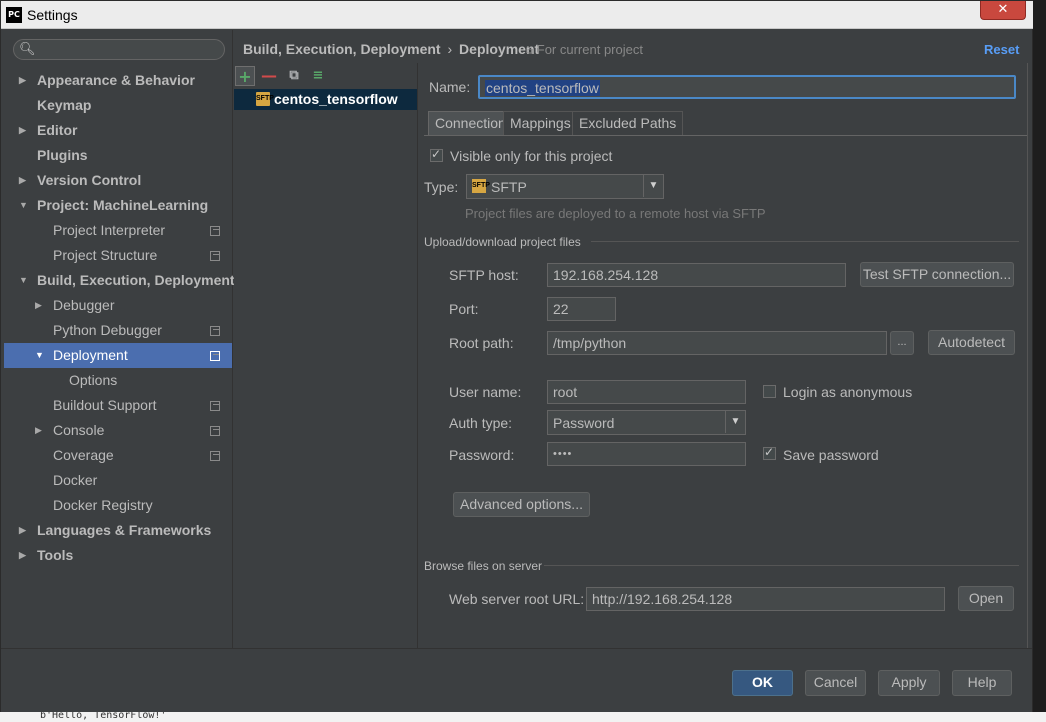  Describe the element at coordinates (118, 80) in the screenshot. I see `sidebar-item-appearance-behavior: ▶ Appearance & Behavior` at that location.